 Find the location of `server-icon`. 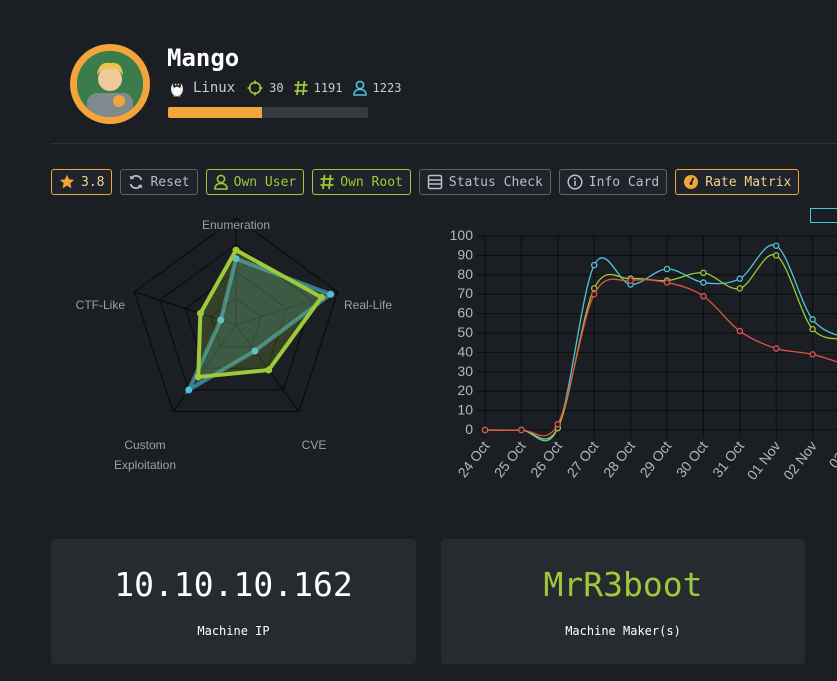

server-icon is located at coordinates (435, 182).